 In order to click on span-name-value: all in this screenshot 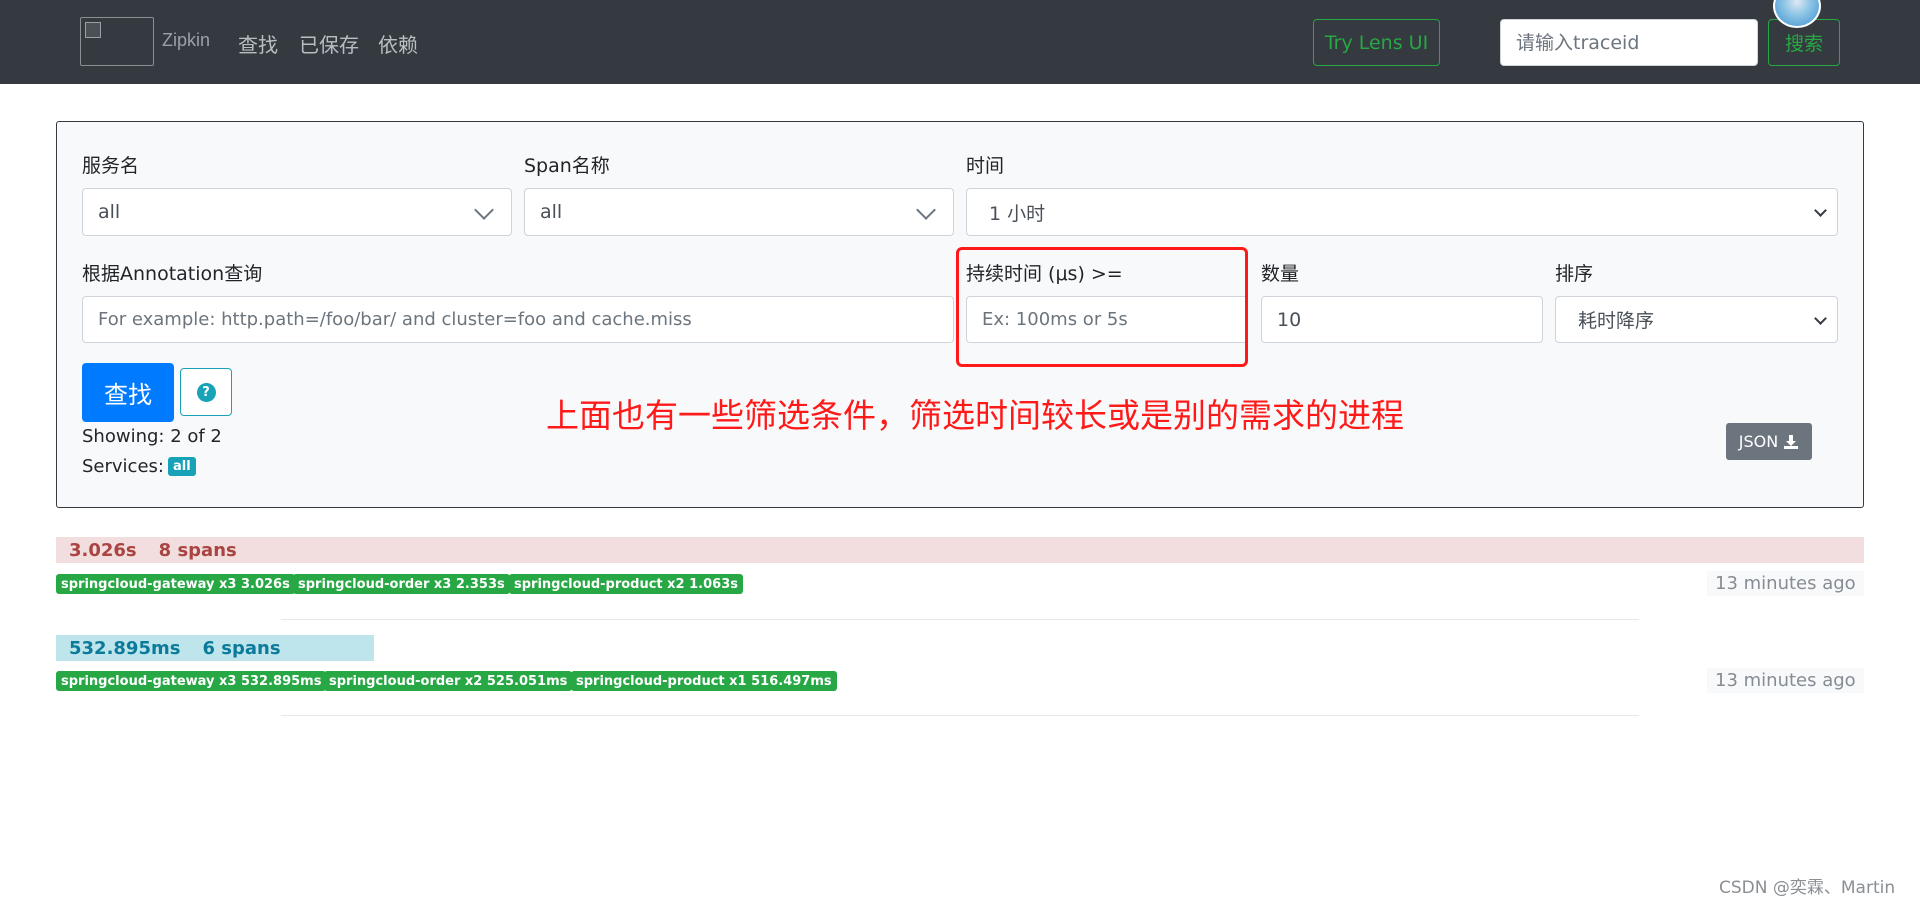, I will do `click(551, 212)`.